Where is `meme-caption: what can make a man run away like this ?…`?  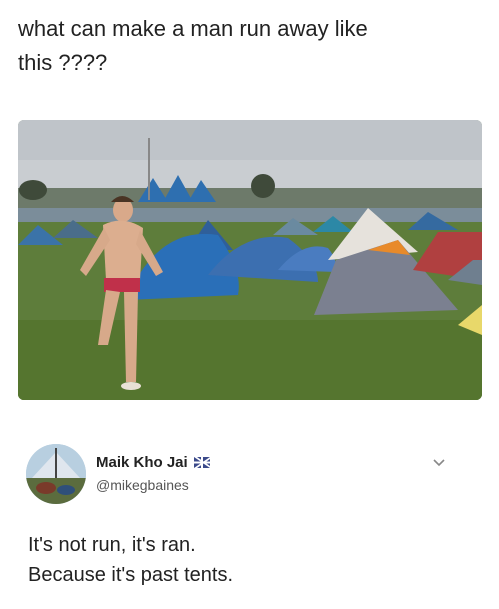
meme-caption: what can make a man run away like this ?… is located at coordinates (248, 46).